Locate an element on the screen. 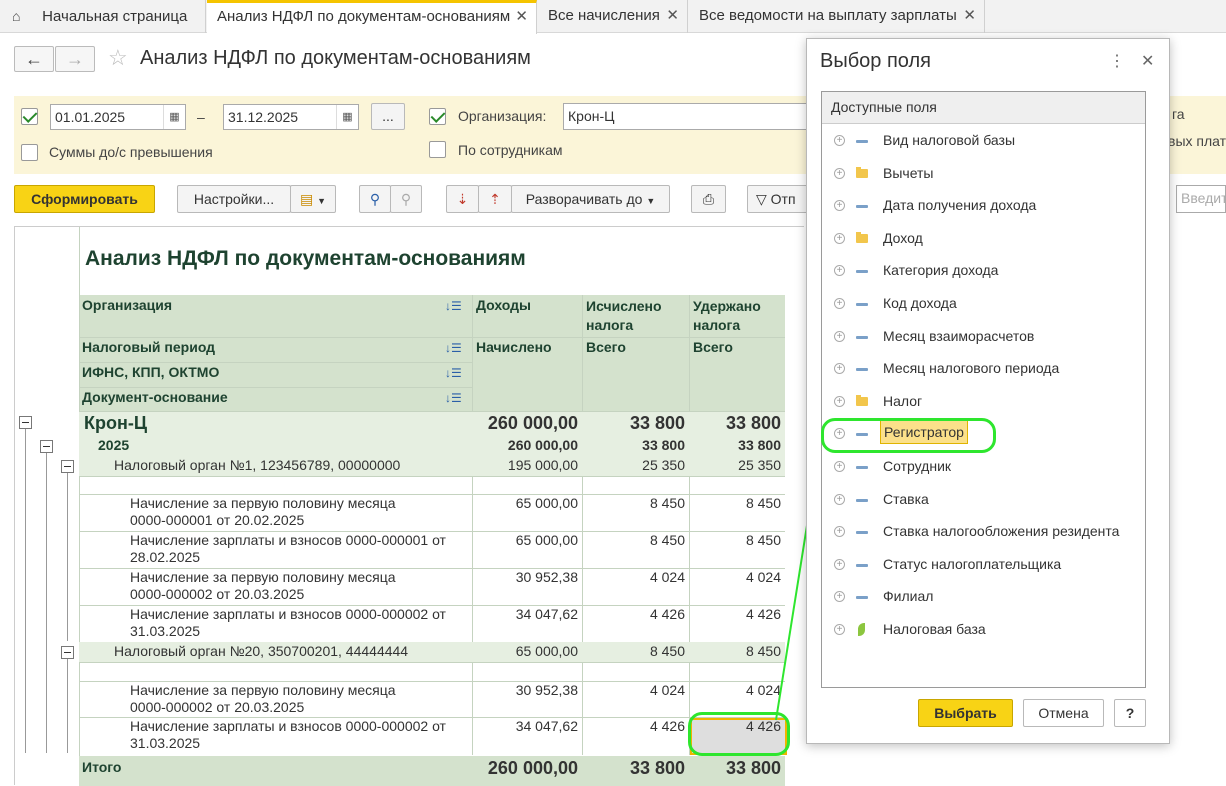  search-cancel-button: ⚲ is located at coordinates (406, 199).